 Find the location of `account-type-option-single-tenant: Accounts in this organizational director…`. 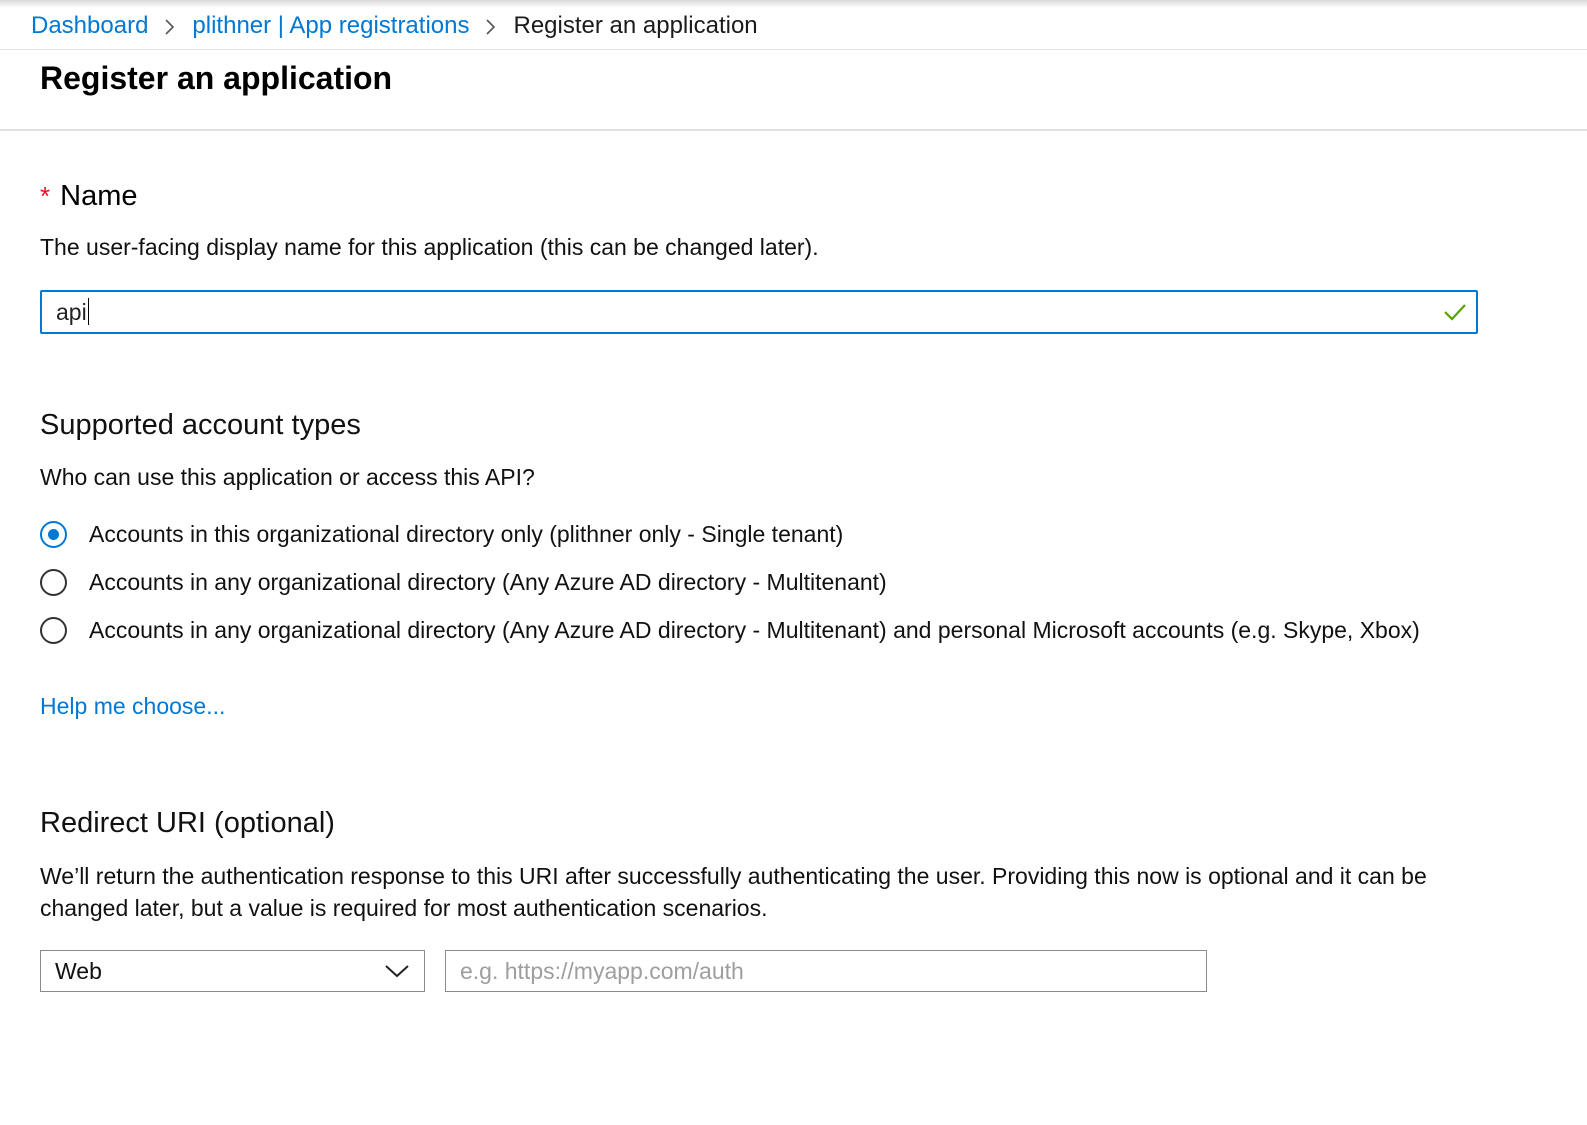

account-type-option-single-tenant: Accounts in this organizational director… is located at coordinates (441, 534).